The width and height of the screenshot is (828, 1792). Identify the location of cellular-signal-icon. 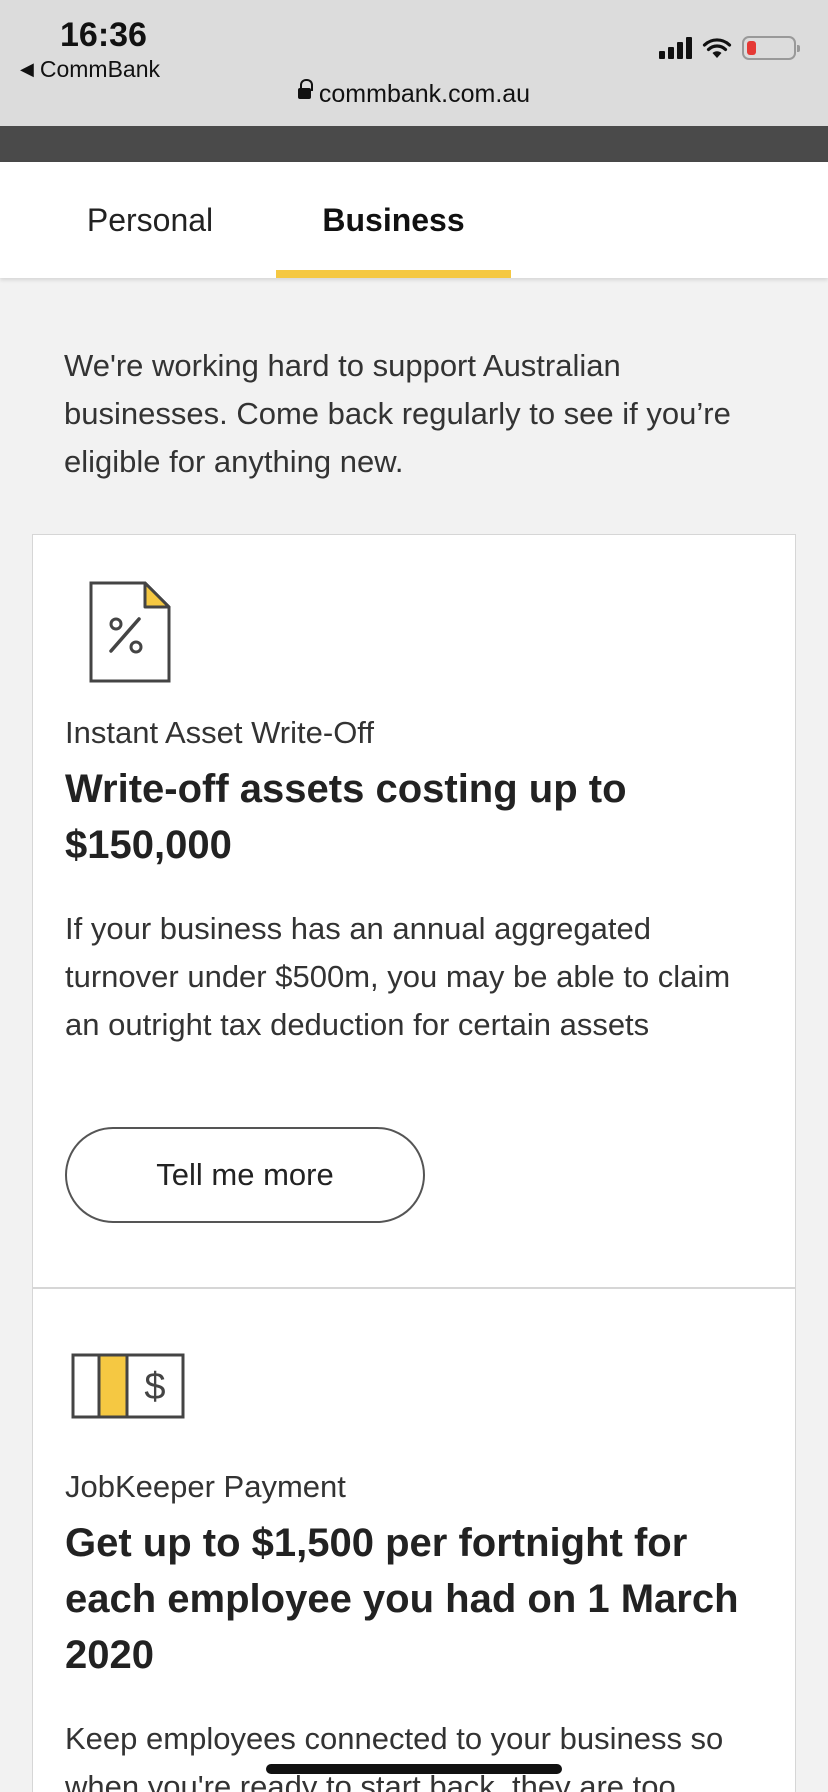
(675, 48).